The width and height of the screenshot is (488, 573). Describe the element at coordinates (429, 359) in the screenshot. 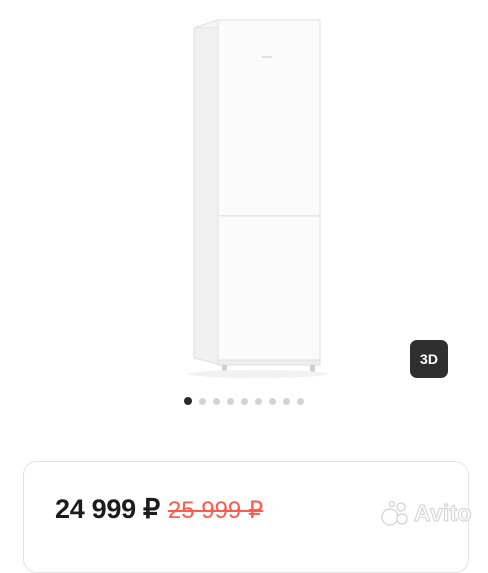

I see `view-3d-button: 3D` at that location.